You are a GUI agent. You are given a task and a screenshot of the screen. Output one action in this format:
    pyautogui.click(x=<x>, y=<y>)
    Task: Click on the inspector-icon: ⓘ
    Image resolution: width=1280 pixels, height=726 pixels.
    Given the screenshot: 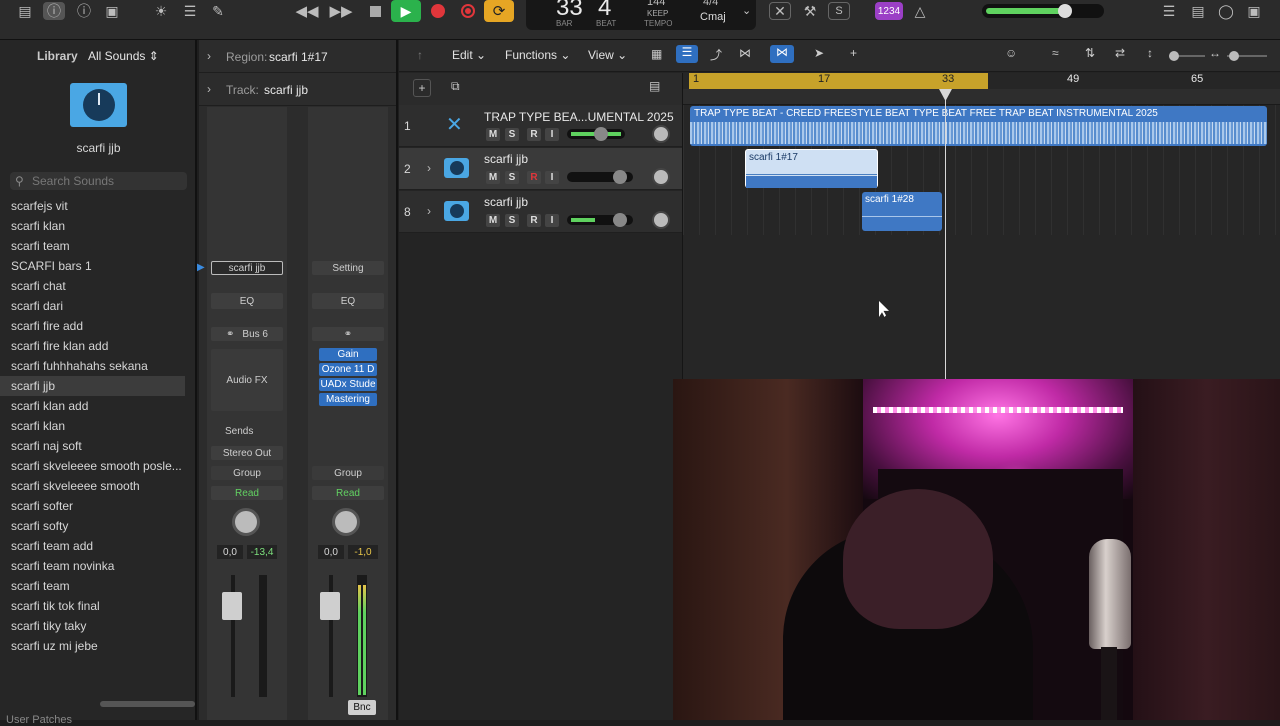 What is the action you would take?
    pyautogui.click(x=54, y=11)
    